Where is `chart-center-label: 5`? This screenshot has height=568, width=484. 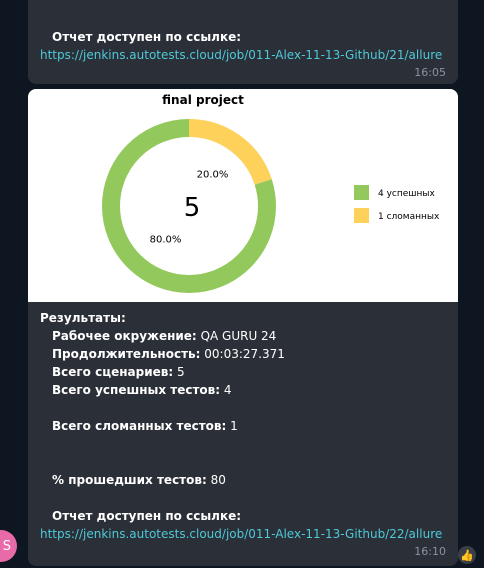 chart-center-label: 5 is located at coordinates (192, 208).